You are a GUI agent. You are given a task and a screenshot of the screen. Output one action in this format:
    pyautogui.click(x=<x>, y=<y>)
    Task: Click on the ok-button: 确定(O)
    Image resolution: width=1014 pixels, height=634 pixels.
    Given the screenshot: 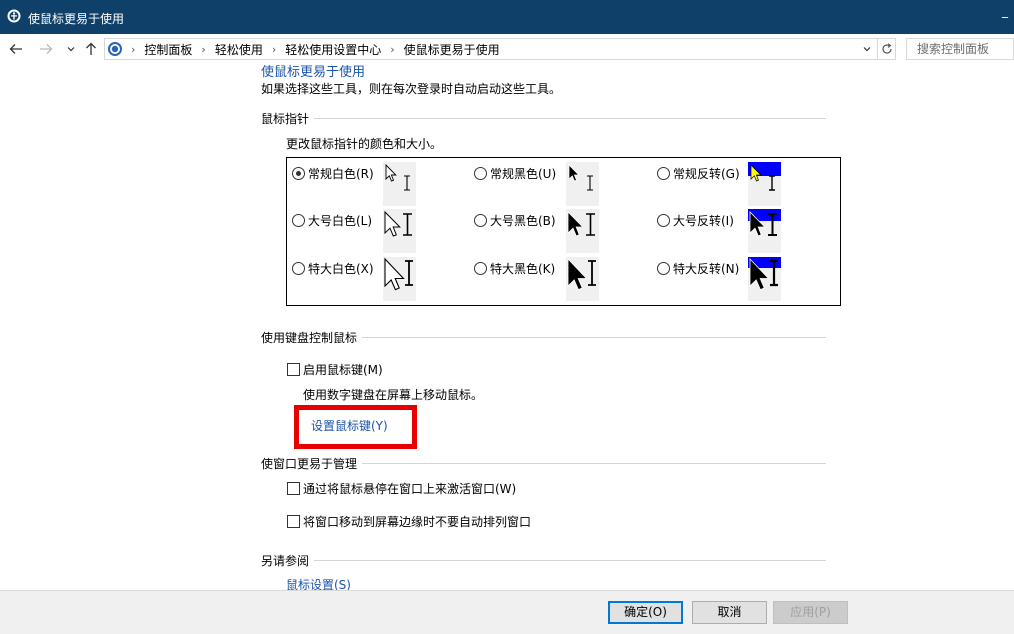 What is the action you would take?
    pyautogui.click(x=645, y=612)
    